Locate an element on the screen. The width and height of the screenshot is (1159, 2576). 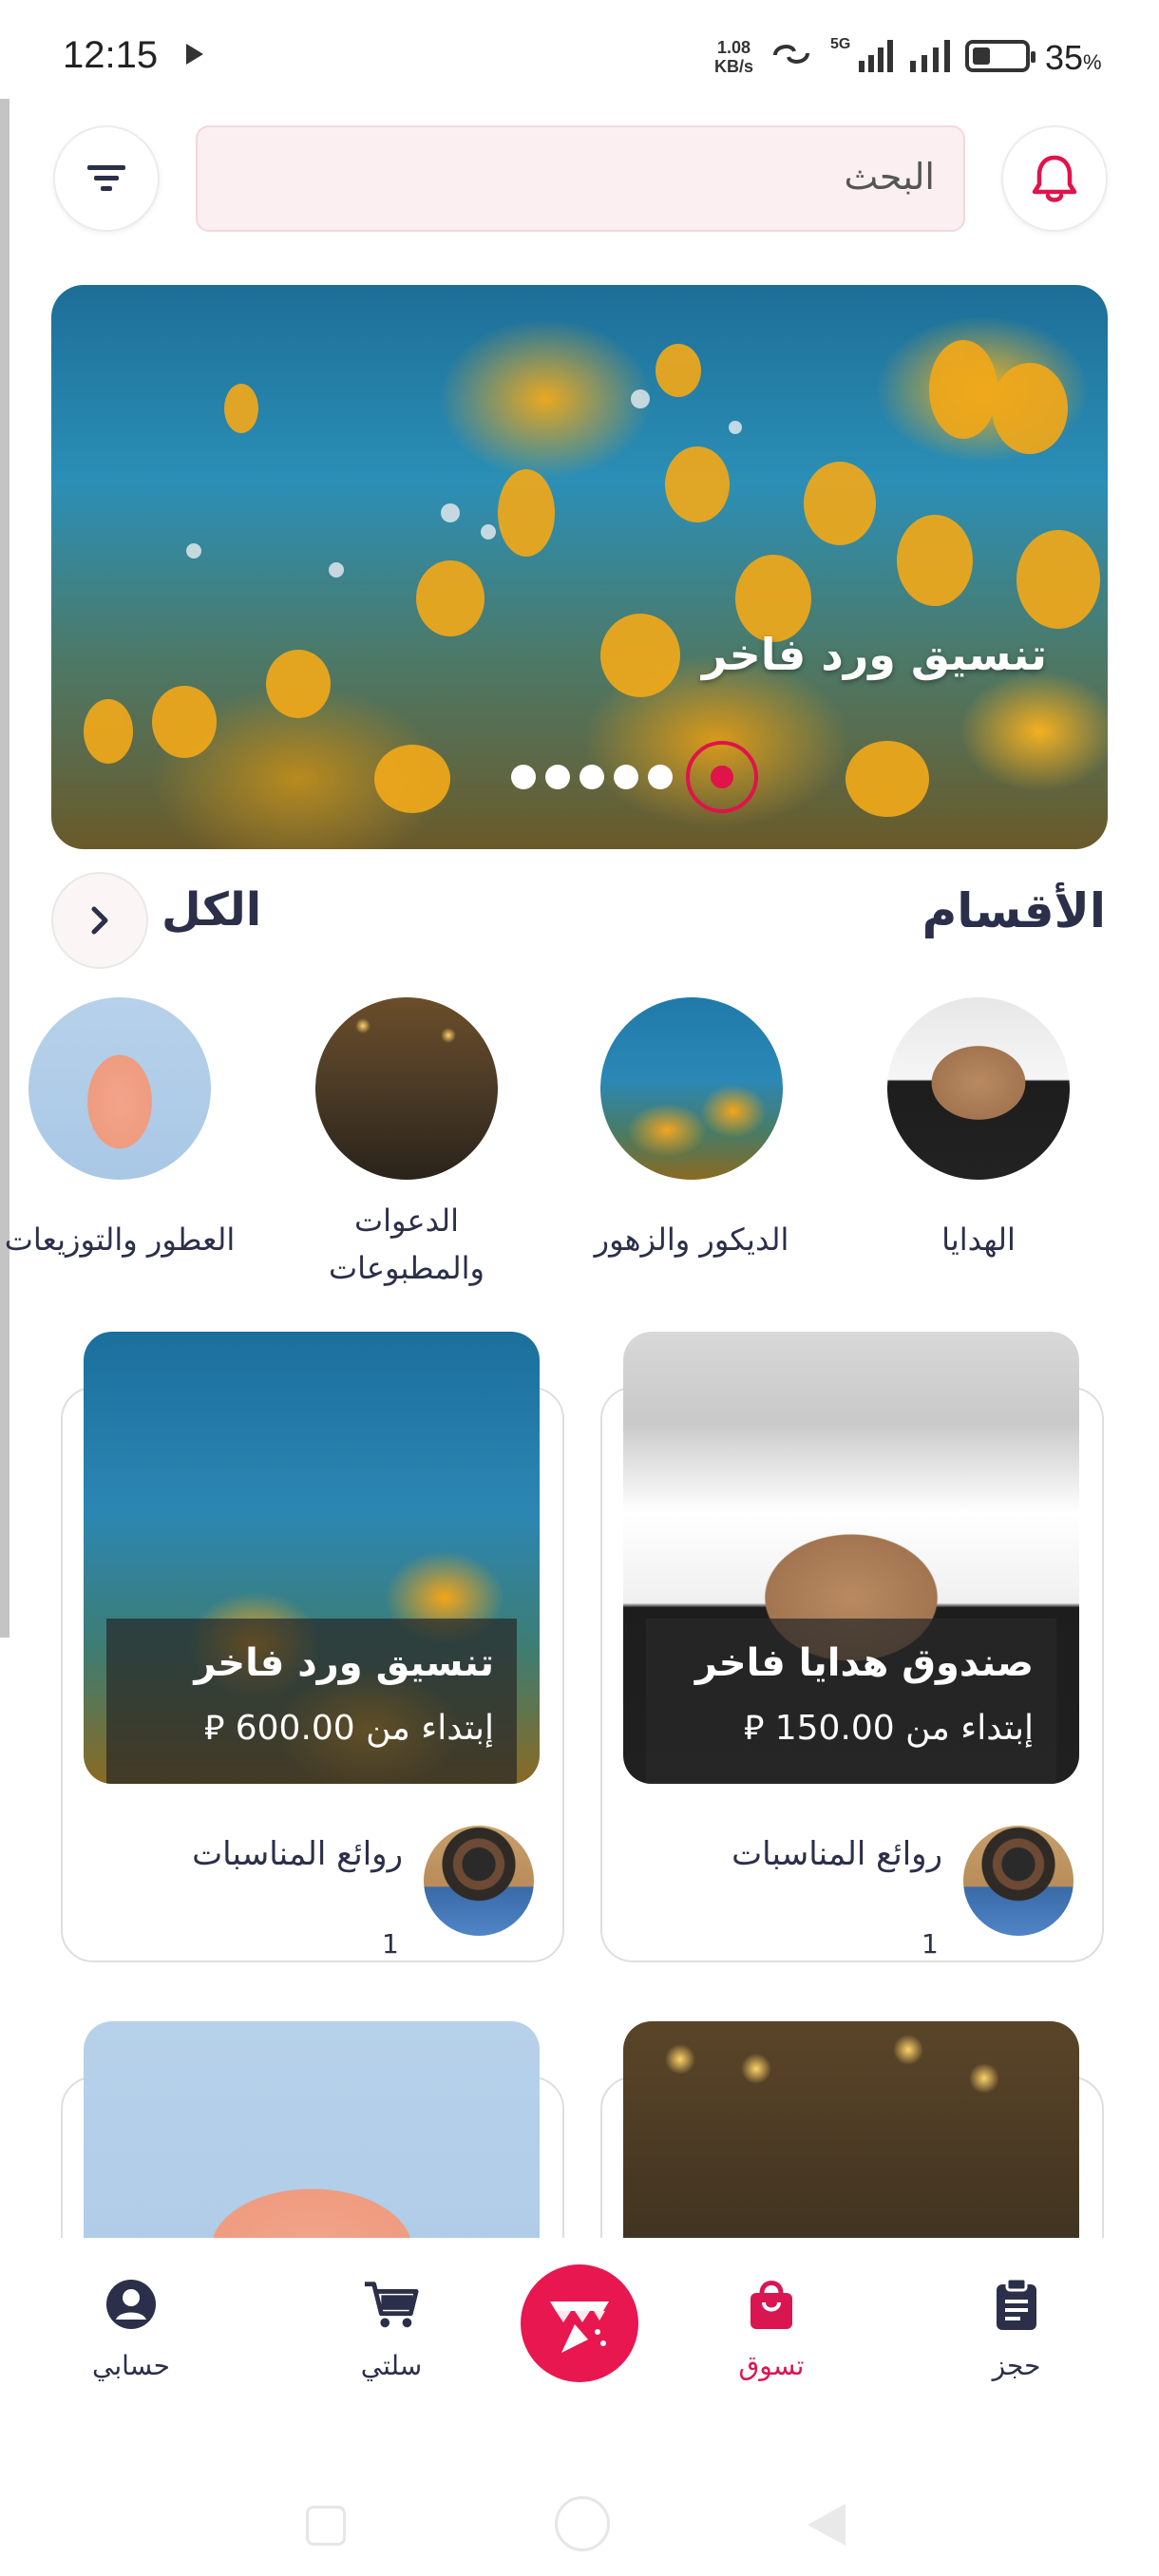
search-placeholder: البحث is located at coordinates (889, 177).